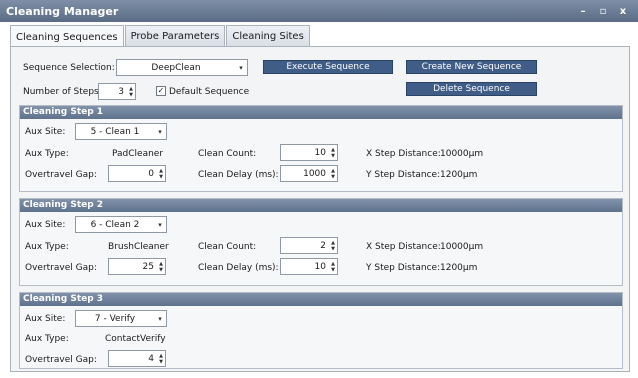 This screenshot has width=638, height=378. What do you see at coordinates (137, 358) in the screenshot?
I see `overtravel-gap-stepper: 4 ▲ ▼` at bounding box center [137, 358].